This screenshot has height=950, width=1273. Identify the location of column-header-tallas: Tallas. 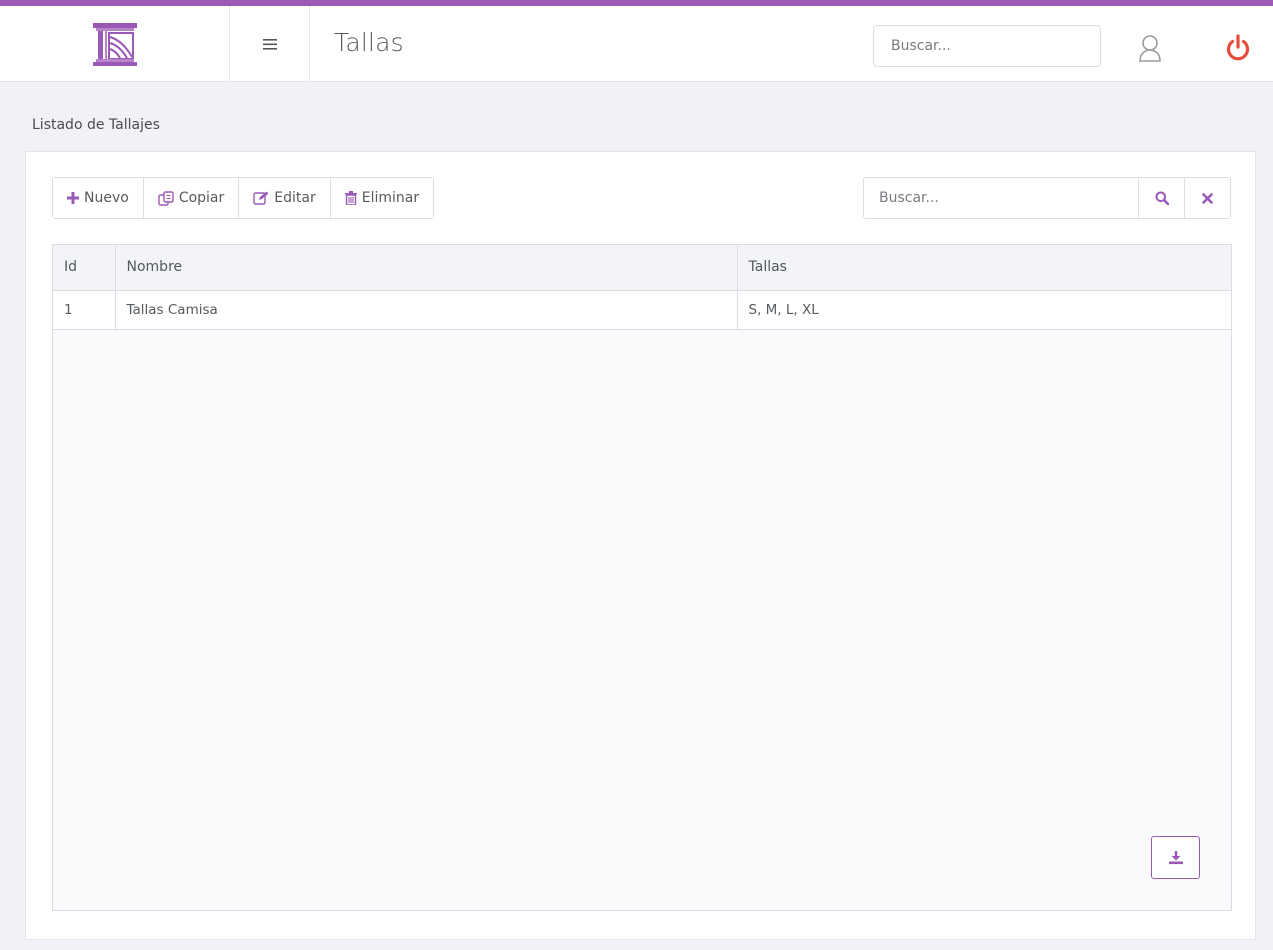
(983, 268).